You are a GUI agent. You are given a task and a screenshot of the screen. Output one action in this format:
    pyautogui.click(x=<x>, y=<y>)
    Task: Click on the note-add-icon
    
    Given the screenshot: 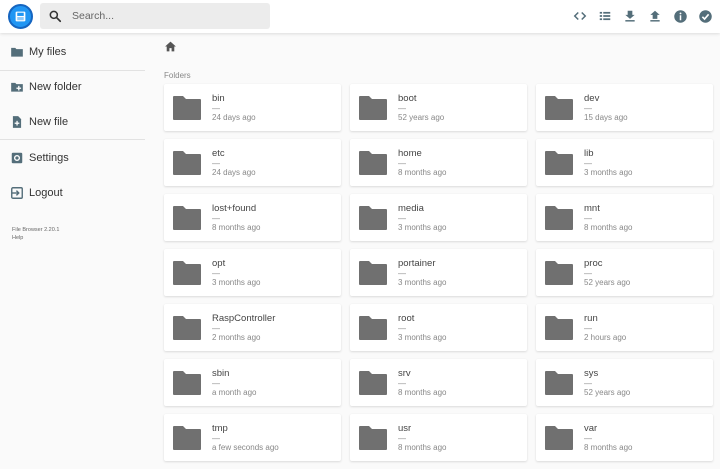 What is the action you would take?
    pyautogui.click(x=17, y=122)
    